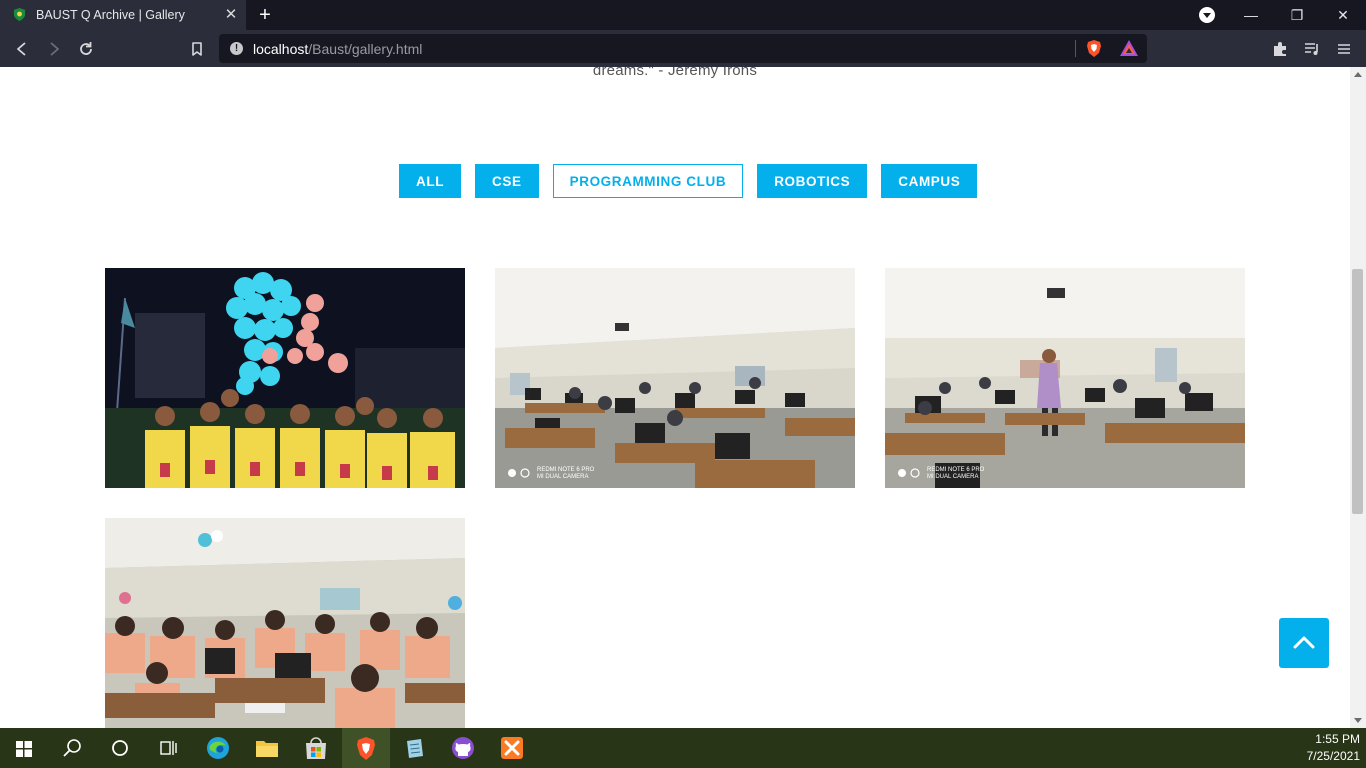 The width and height of the screenshot is (1366, 768). What do you see at coordinates (86, 49) in the screenshot?
I see `reload-icon` at bounding box center [86, 49].